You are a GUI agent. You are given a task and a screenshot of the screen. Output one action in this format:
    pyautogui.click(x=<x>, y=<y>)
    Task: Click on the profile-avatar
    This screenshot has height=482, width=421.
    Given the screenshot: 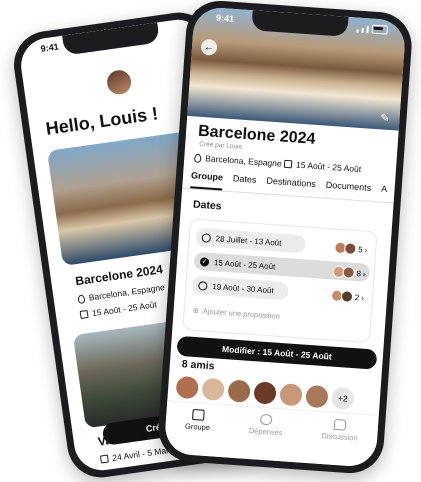 What is the action you would take?
    pyautogui.click(x=119, y=82)
    